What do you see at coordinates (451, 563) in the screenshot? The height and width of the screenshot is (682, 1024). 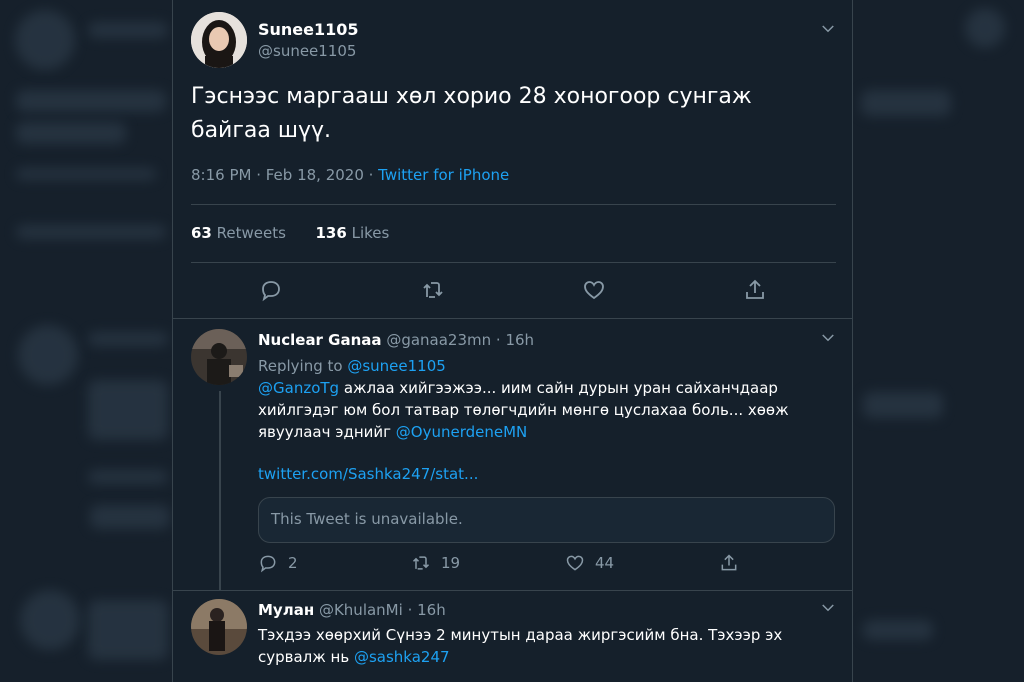 I see `retweet-count: 19` at bounding box center [451, 563].